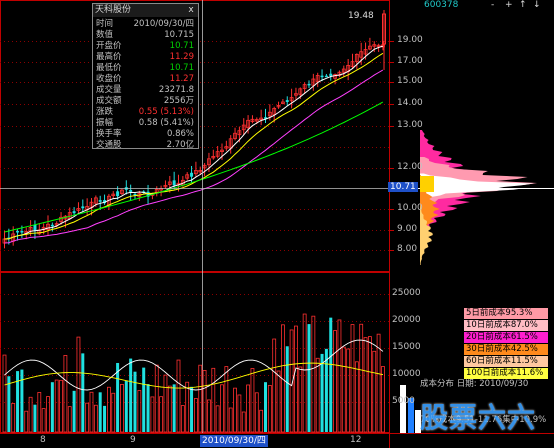 Image resolution: width=554 pixels, height=448 pixels. What do you see at coordinates (163, 24) in the screenshot?
I see `popup-row-value: 2010/09/30/四` at bounding box center [163, 24].